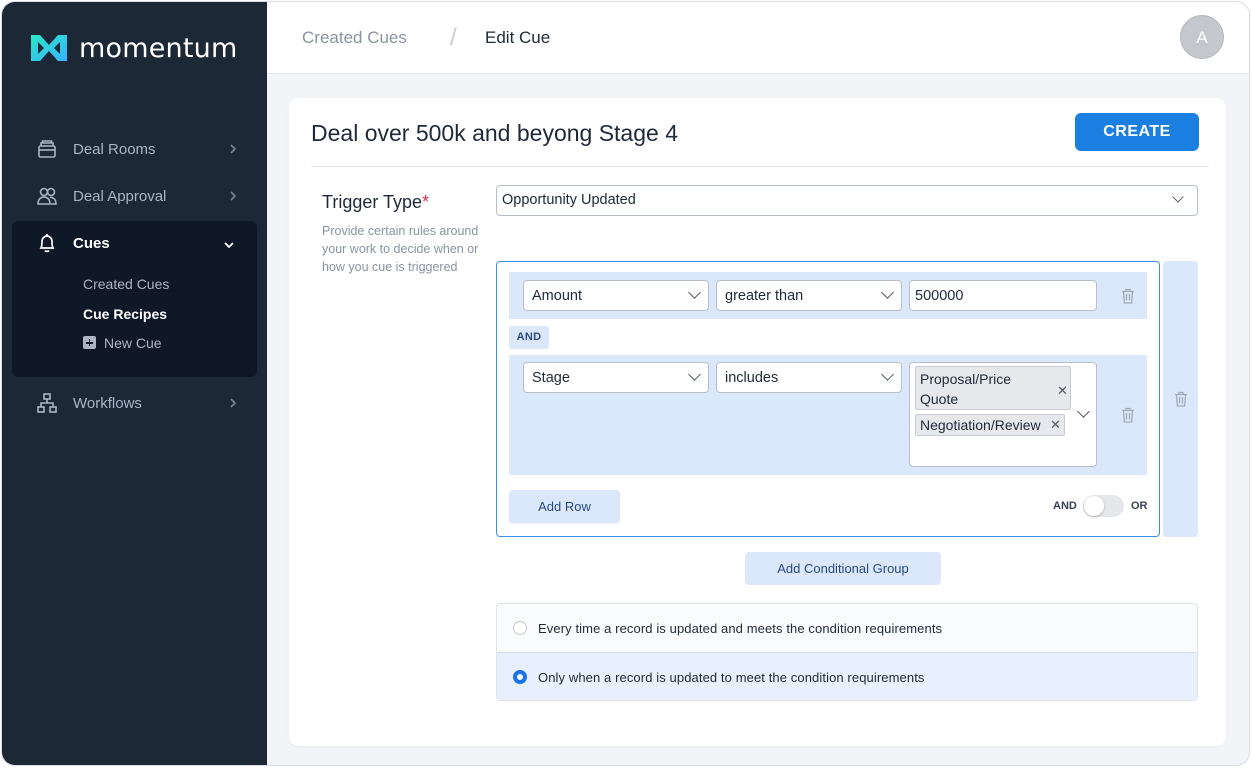 This screenshot has height=768, width=1252. I want to click on toggle-and-label: AND, so click(1065, 506).